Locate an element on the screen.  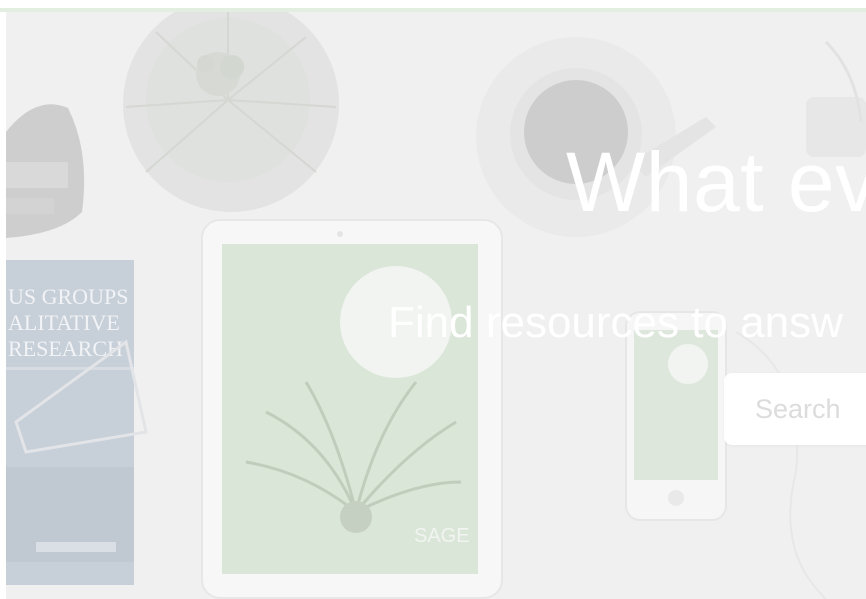
search-box is located at coordinates (795, 409).